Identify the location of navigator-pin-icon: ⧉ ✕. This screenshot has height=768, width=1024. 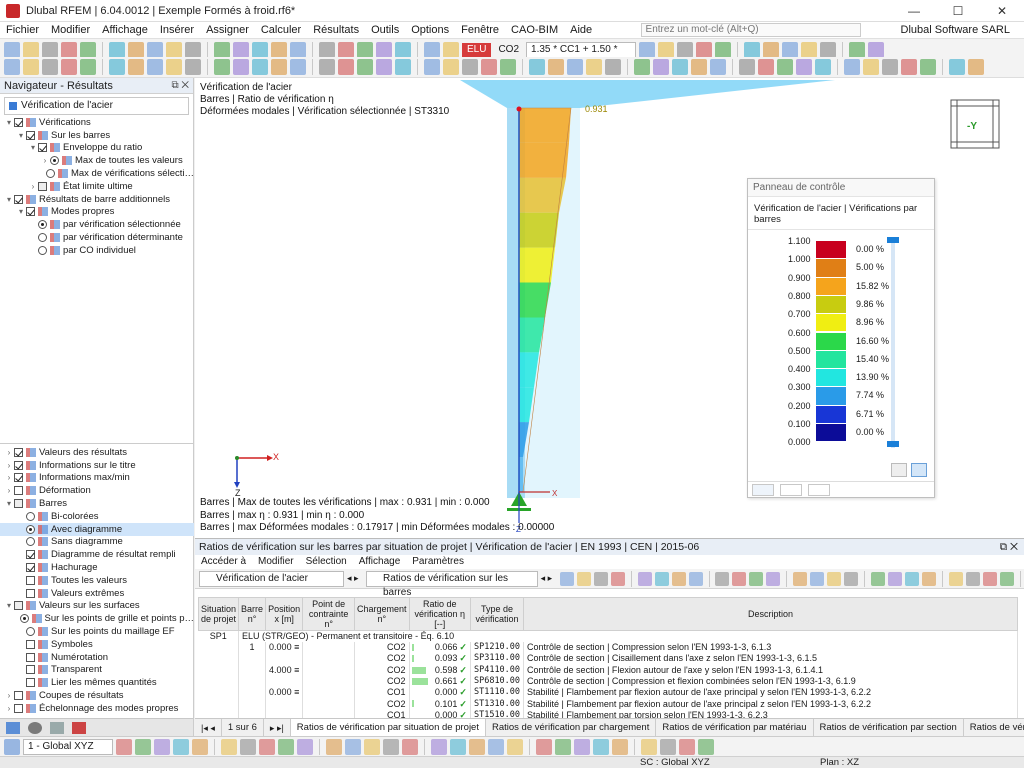
(182, 85).